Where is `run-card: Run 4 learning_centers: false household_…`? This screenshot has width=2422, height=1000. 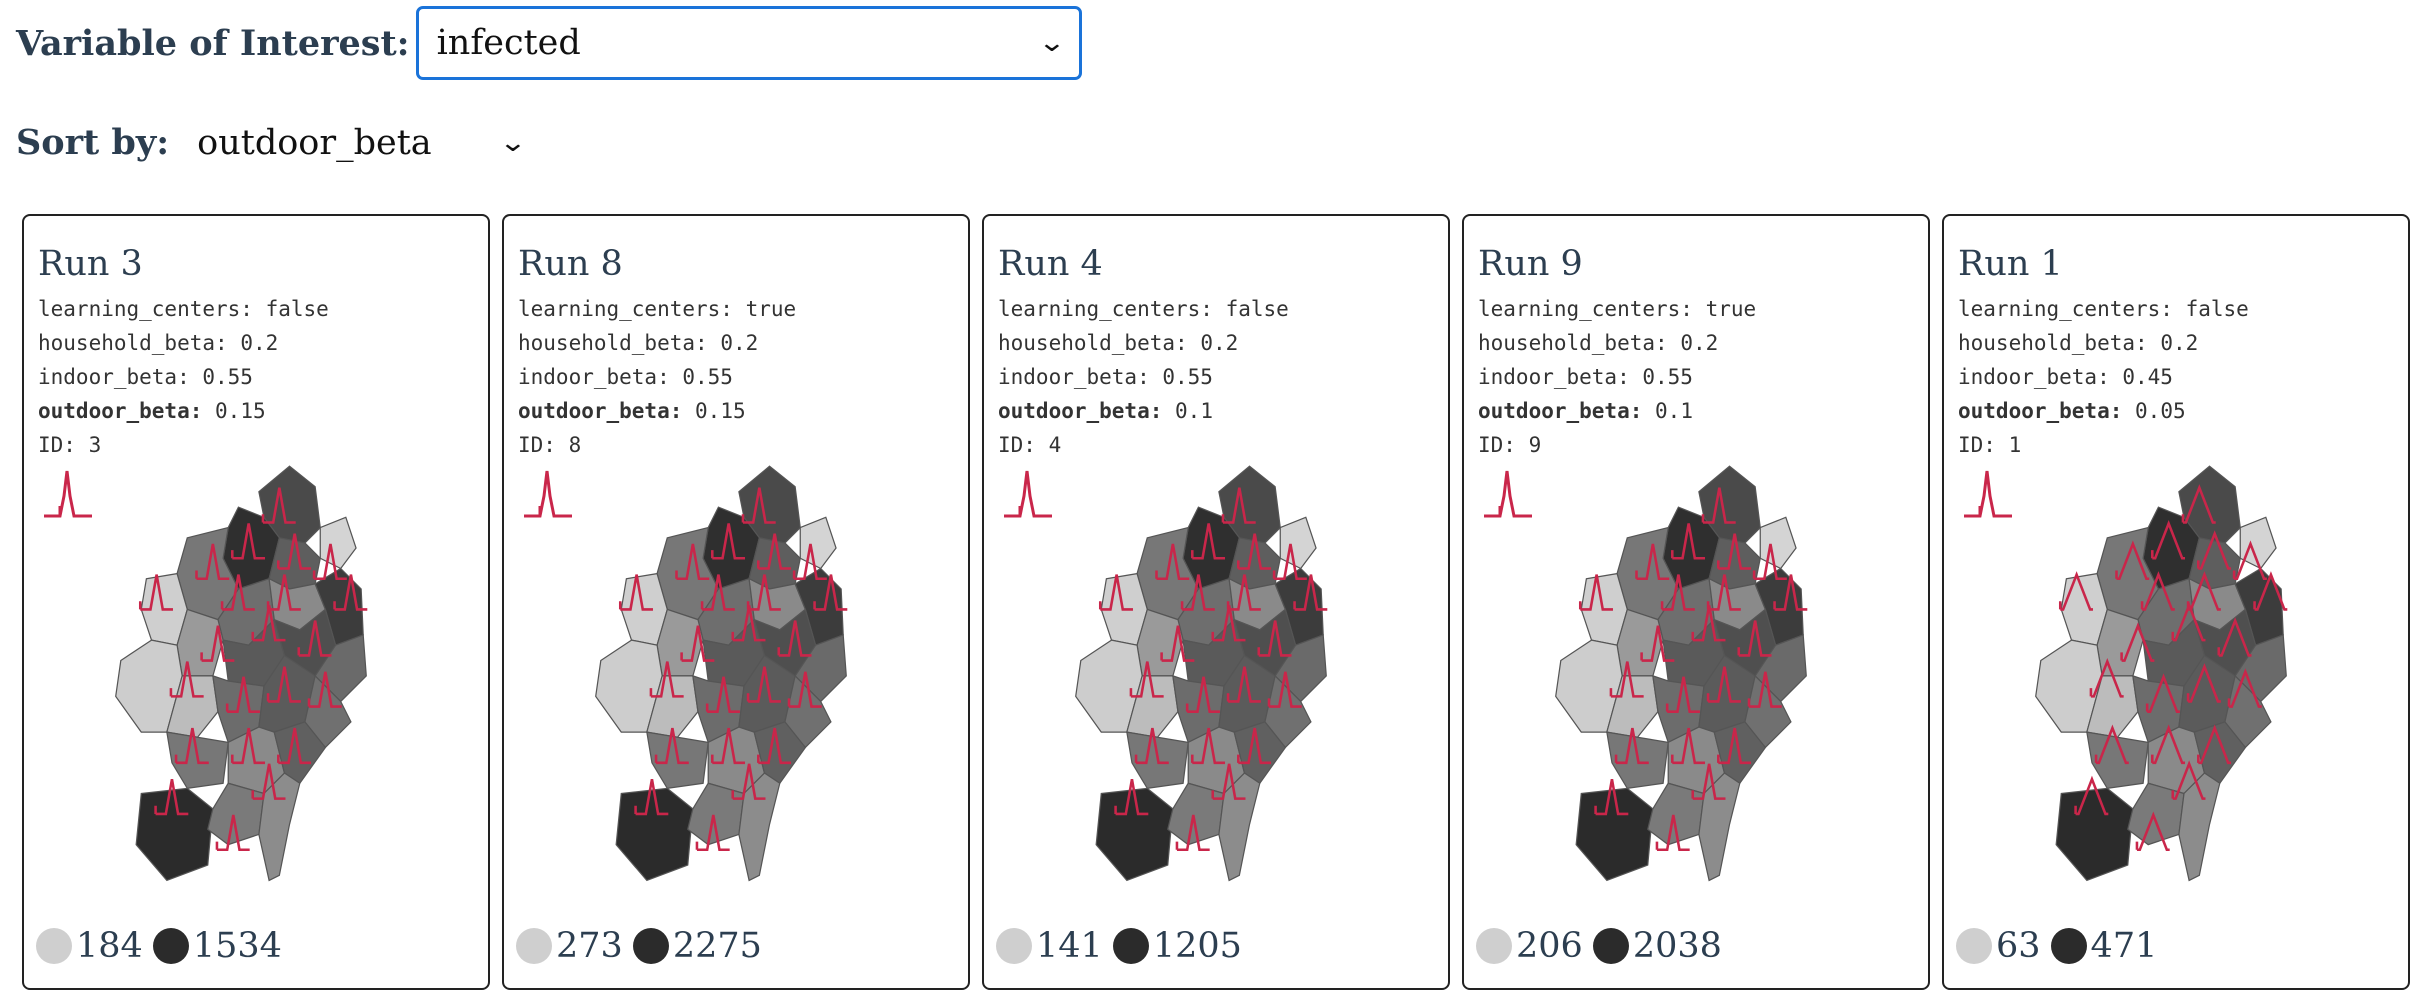 run-card: Run 4 learning_centers: false household_… is located at coordinates (1216, 602).